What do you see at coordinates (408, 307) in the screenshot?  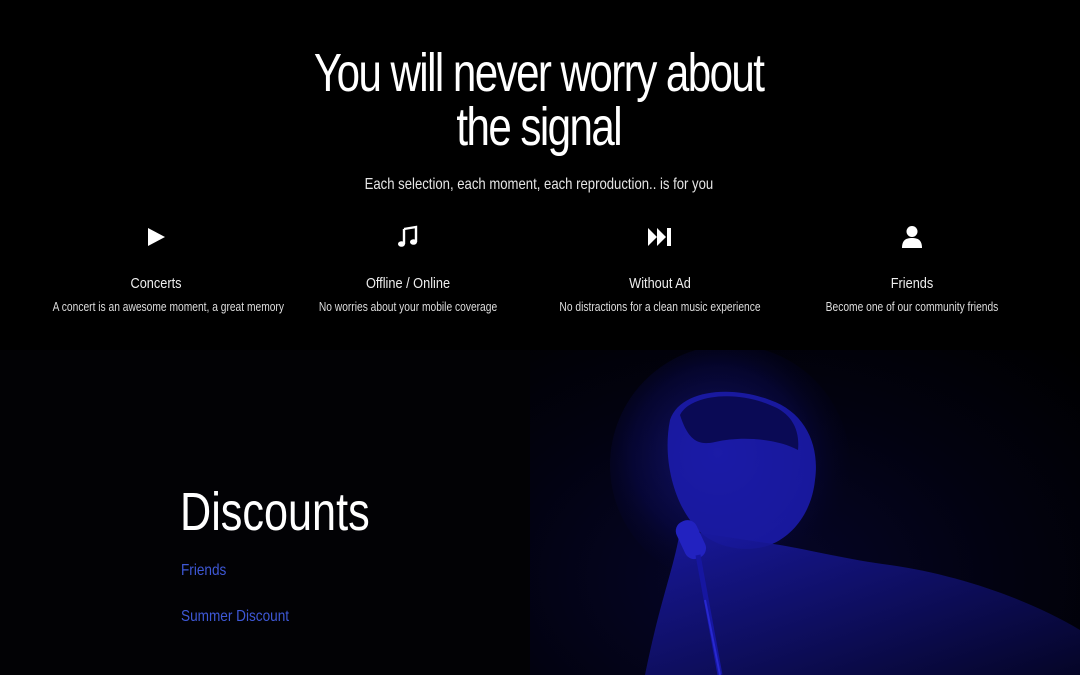 I see `feature-description: No worries about your mobile coverage` at bounding box center [408, 307].